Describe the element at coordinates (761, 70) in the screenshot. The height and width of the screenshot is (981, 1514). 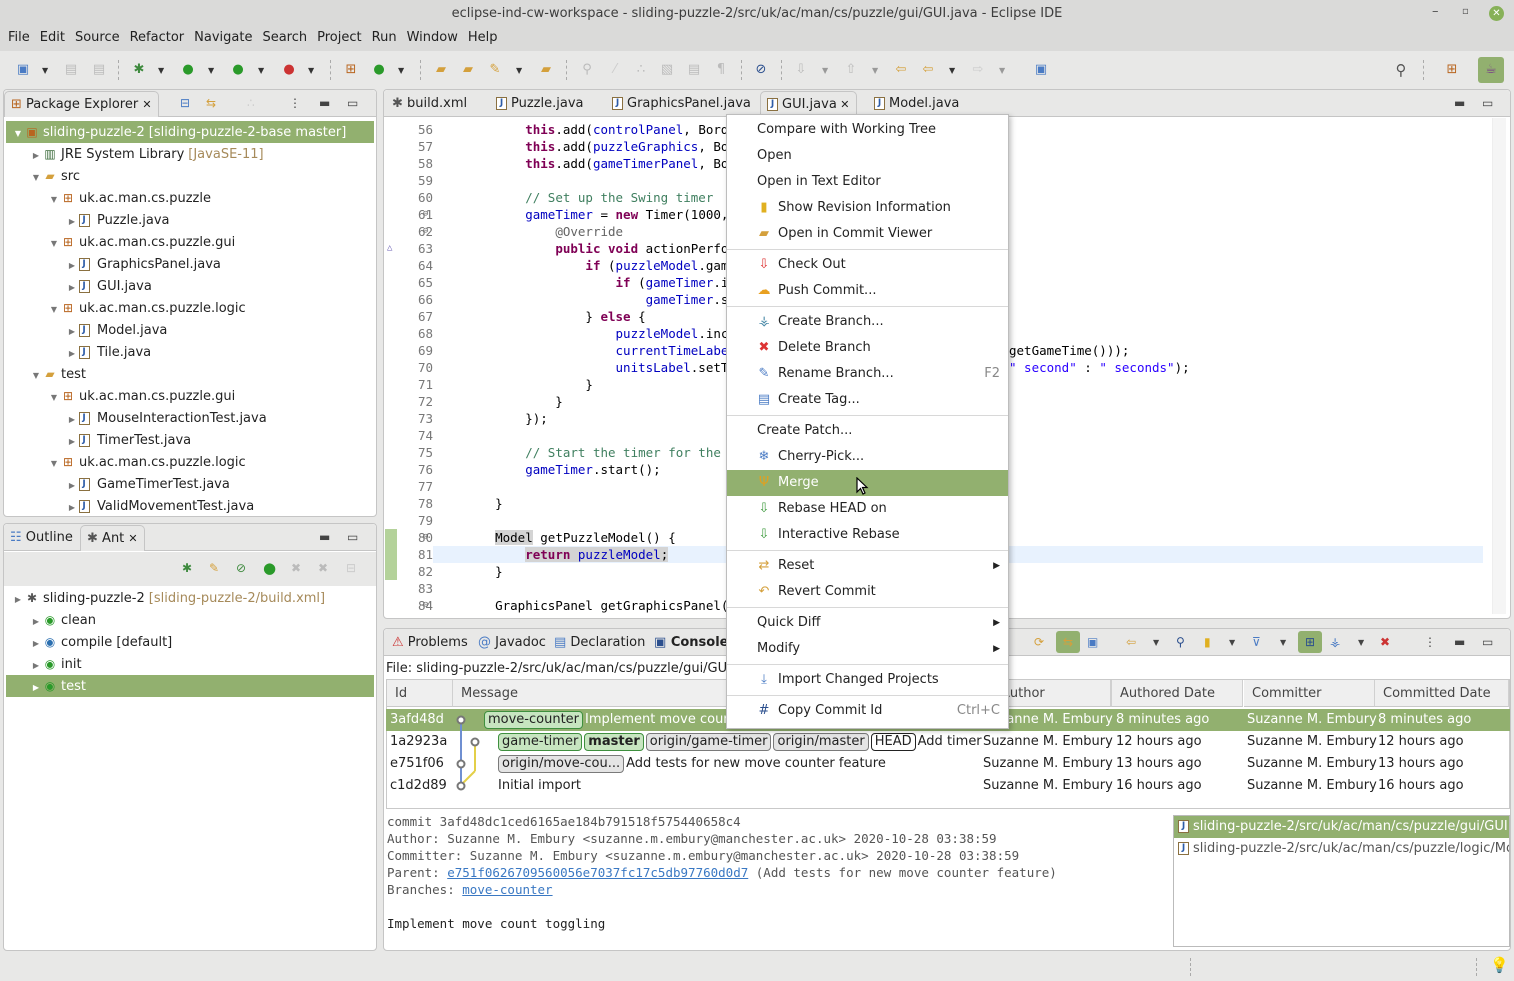
I see `skip-breakpoints-icon: ⊘` at that location.